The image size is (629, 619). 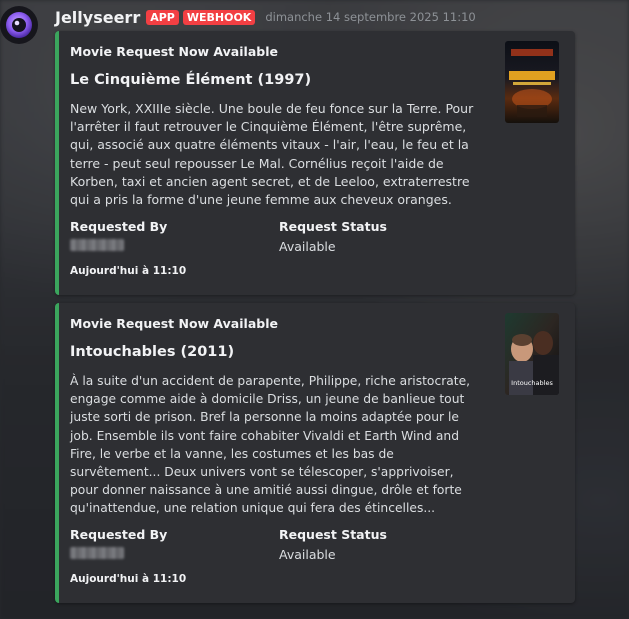 I want to click on movie-poster-icon: Intouchables, so click(x=532, y=354).